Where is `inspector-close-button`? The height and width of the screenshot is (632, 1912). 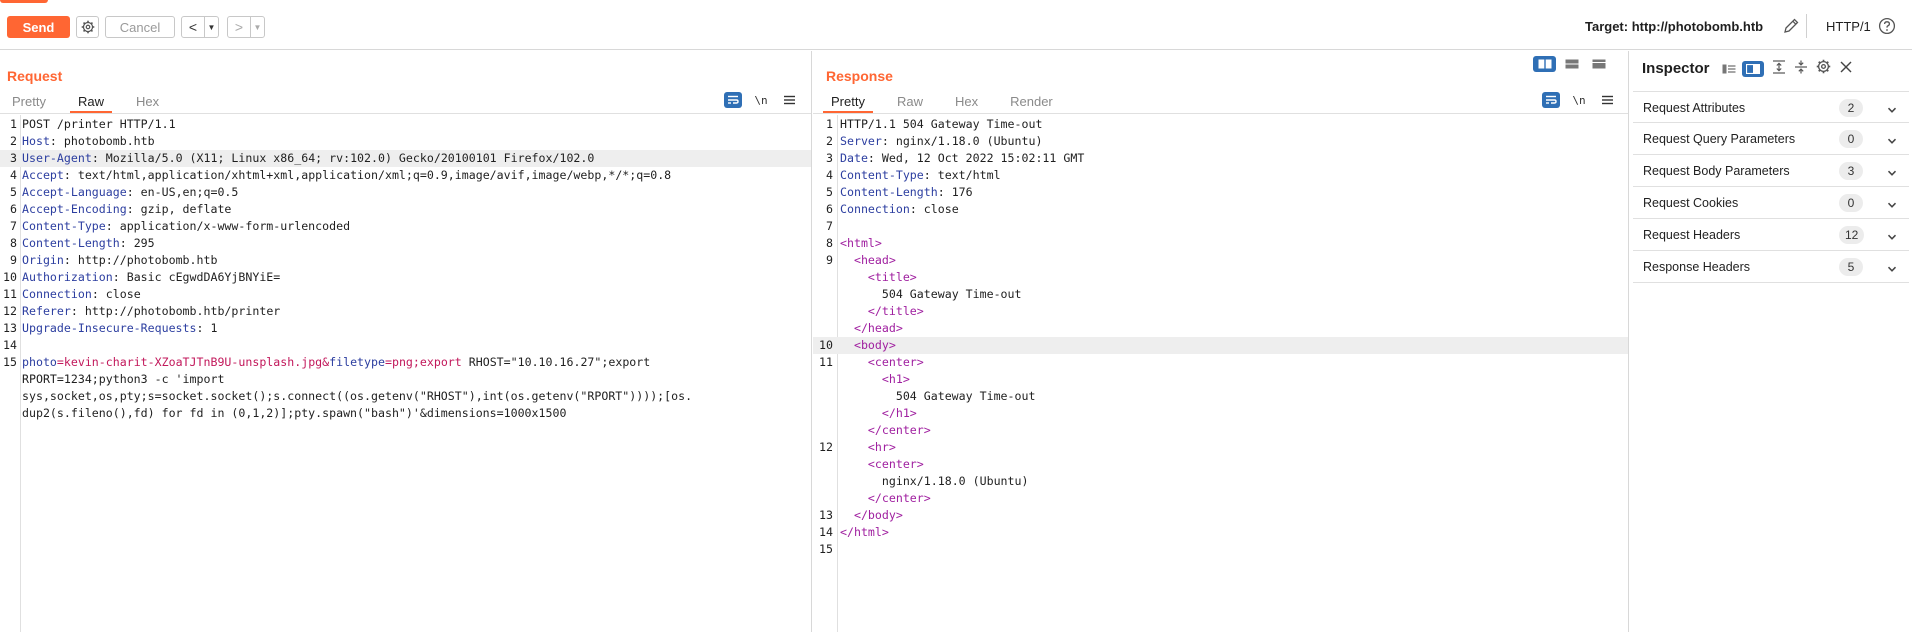
inspector-close-button is located at coordinates (1846, 69).